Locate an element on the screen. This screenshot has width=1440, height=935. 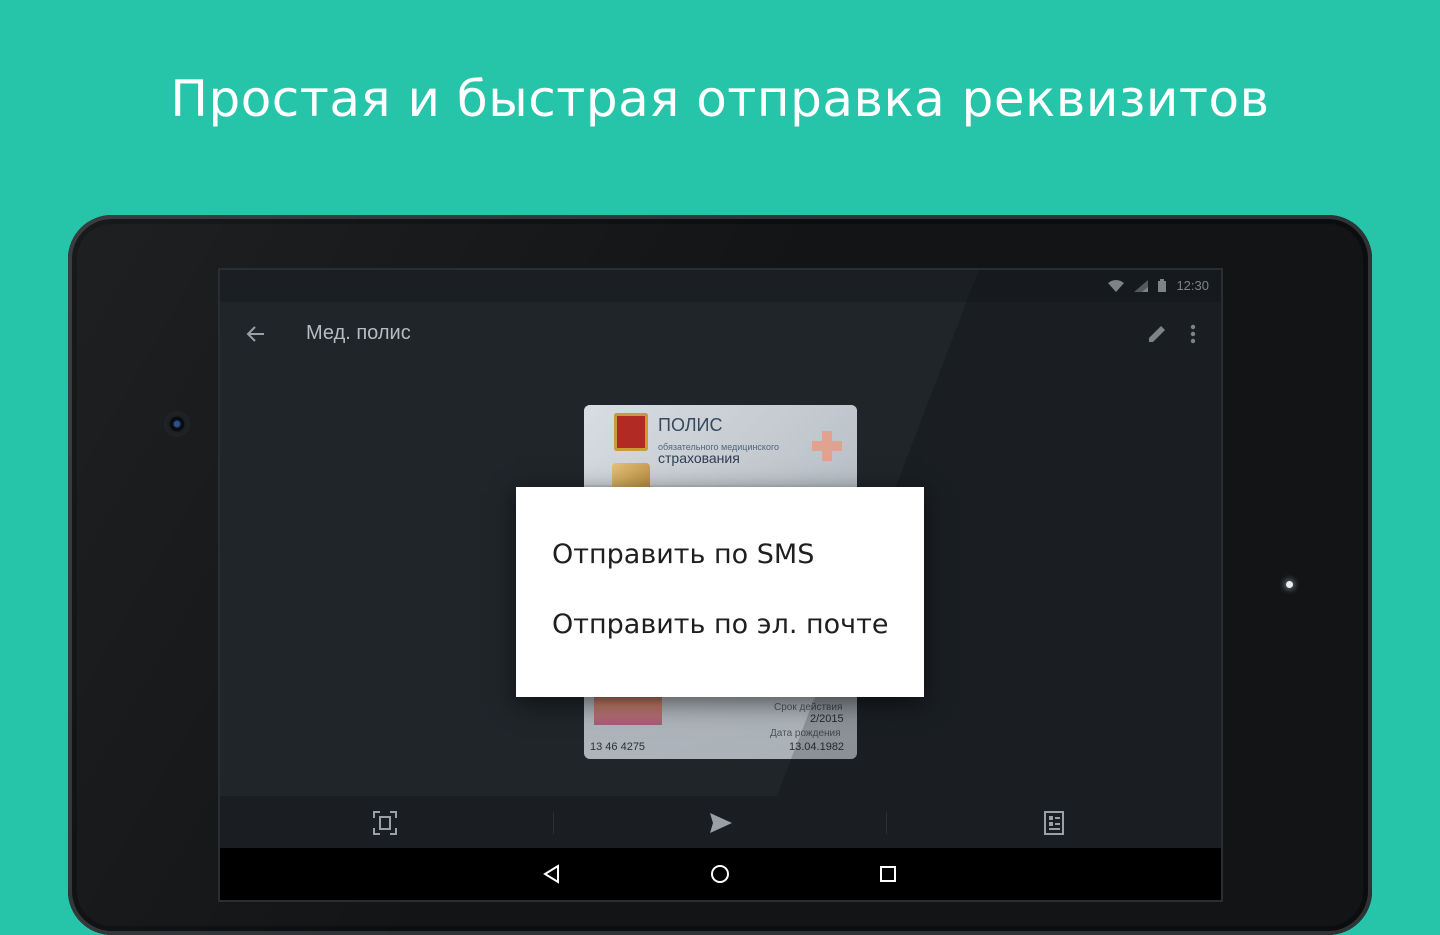
send-sms-option: Отправить по SMS is located at coordinates (683, 554).